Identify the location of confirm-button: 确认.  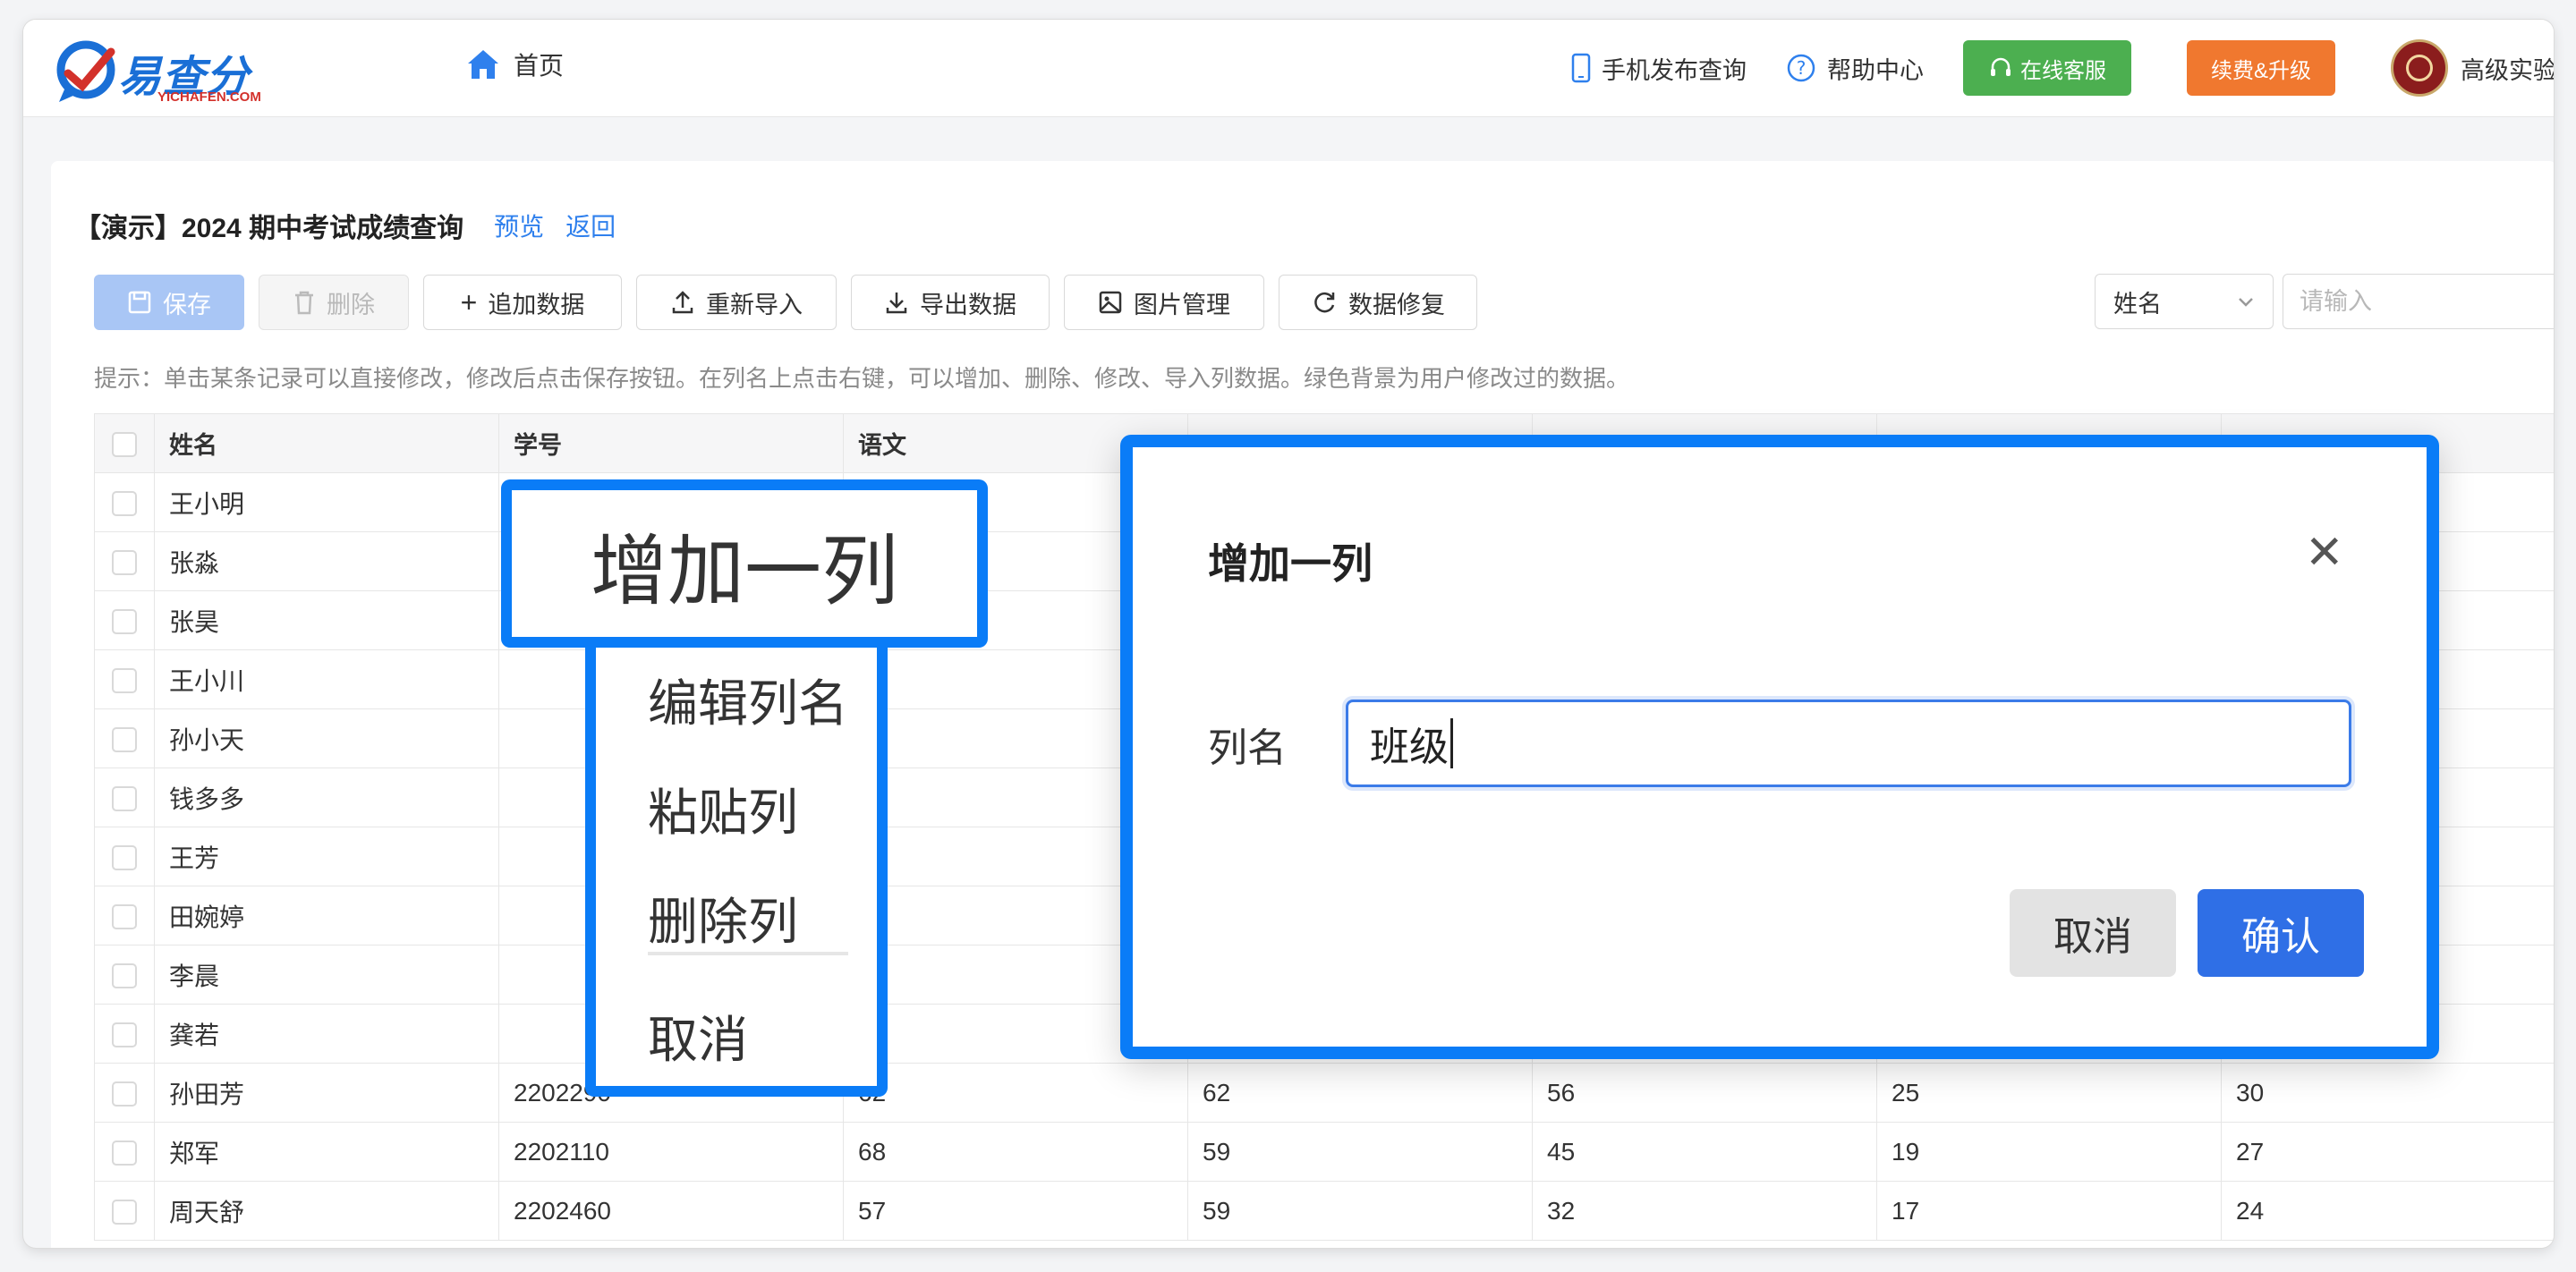
(2281, 933).